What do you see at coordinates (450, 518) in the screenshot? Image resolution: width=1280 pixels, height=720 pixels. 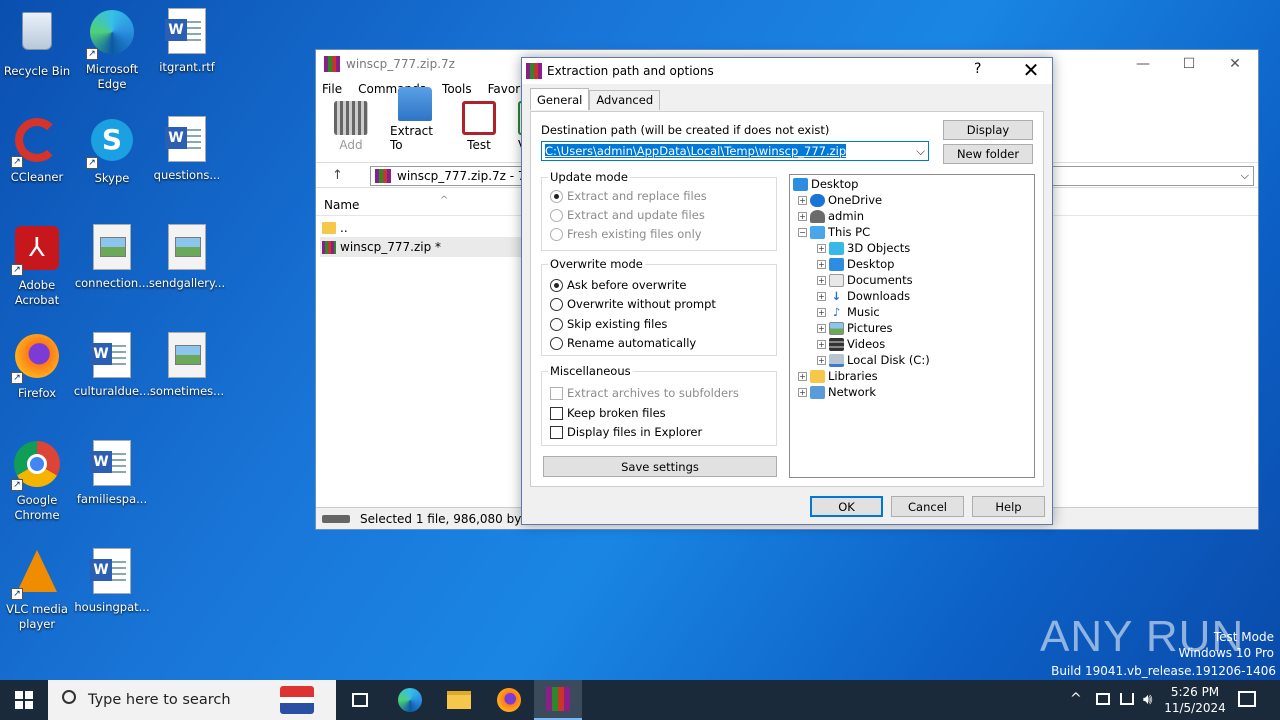 I see `status-text: Selected 1 file, 986,080 bytes` at bounding box center [450, 518].